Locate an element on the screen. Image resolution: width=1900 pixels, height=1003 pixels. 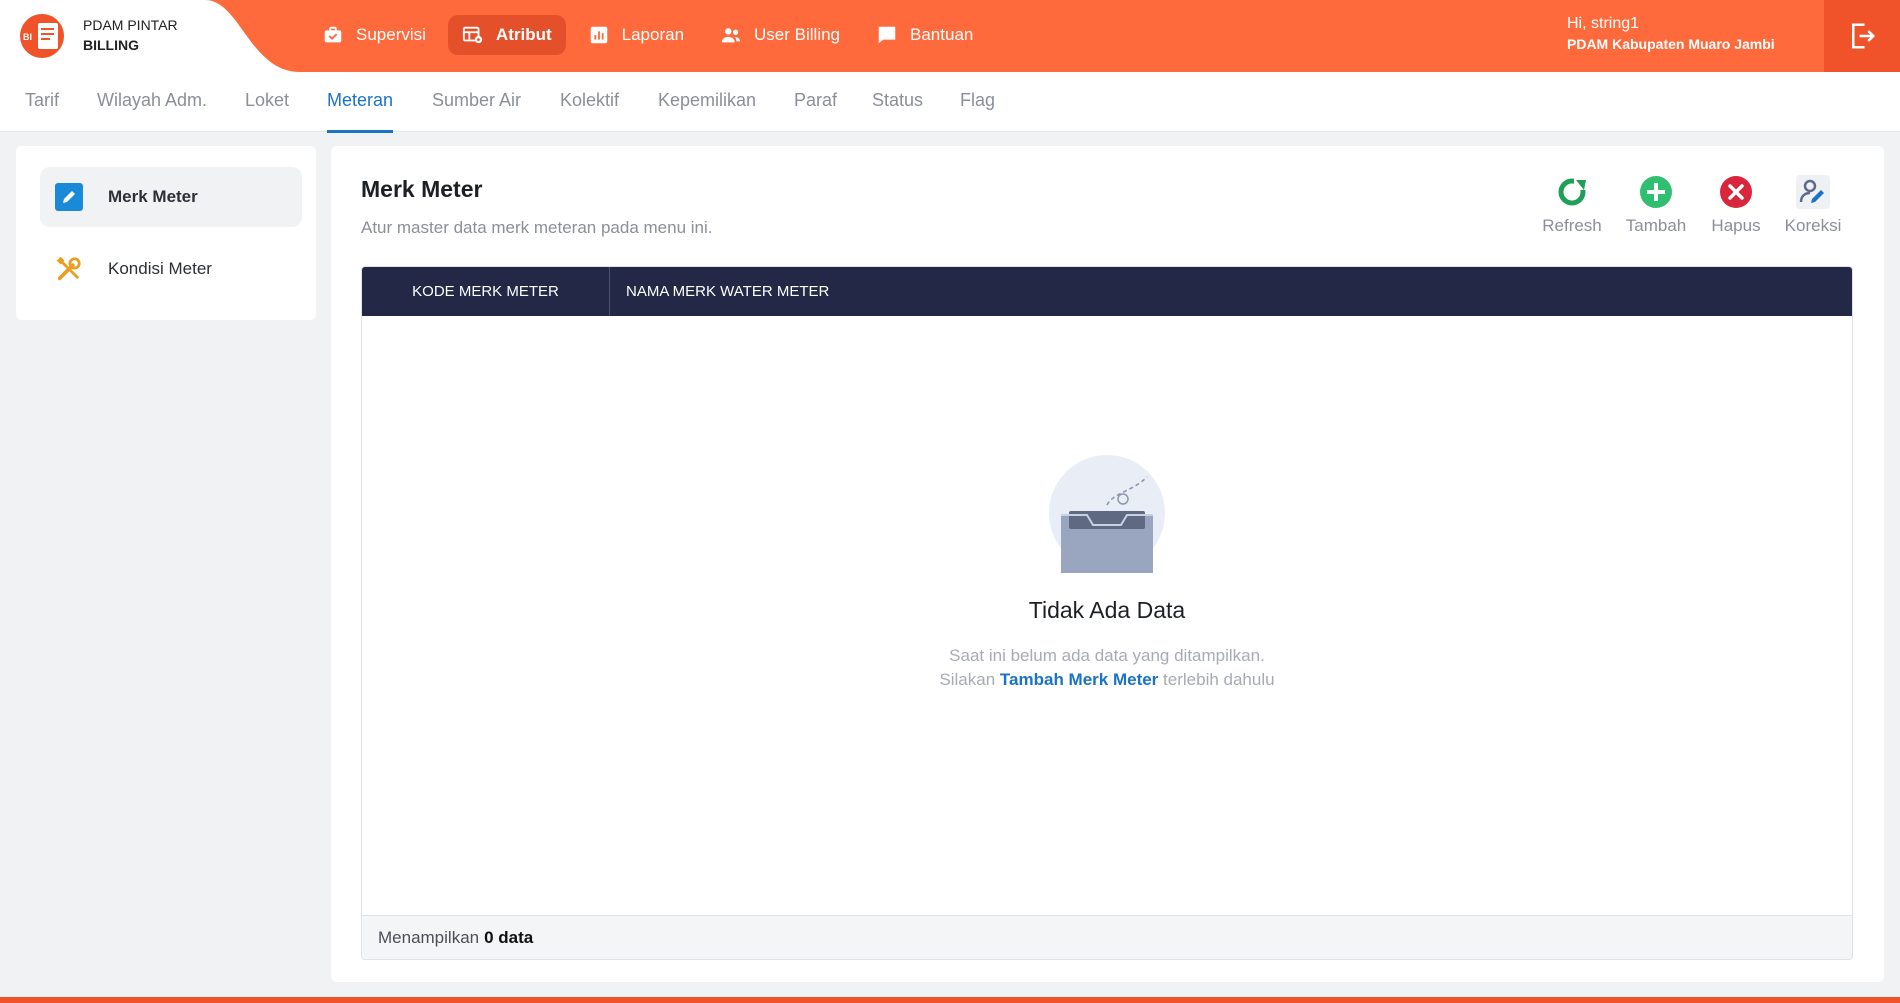
footer-prefix: Menampilkan is located at coordinates (429, 937).